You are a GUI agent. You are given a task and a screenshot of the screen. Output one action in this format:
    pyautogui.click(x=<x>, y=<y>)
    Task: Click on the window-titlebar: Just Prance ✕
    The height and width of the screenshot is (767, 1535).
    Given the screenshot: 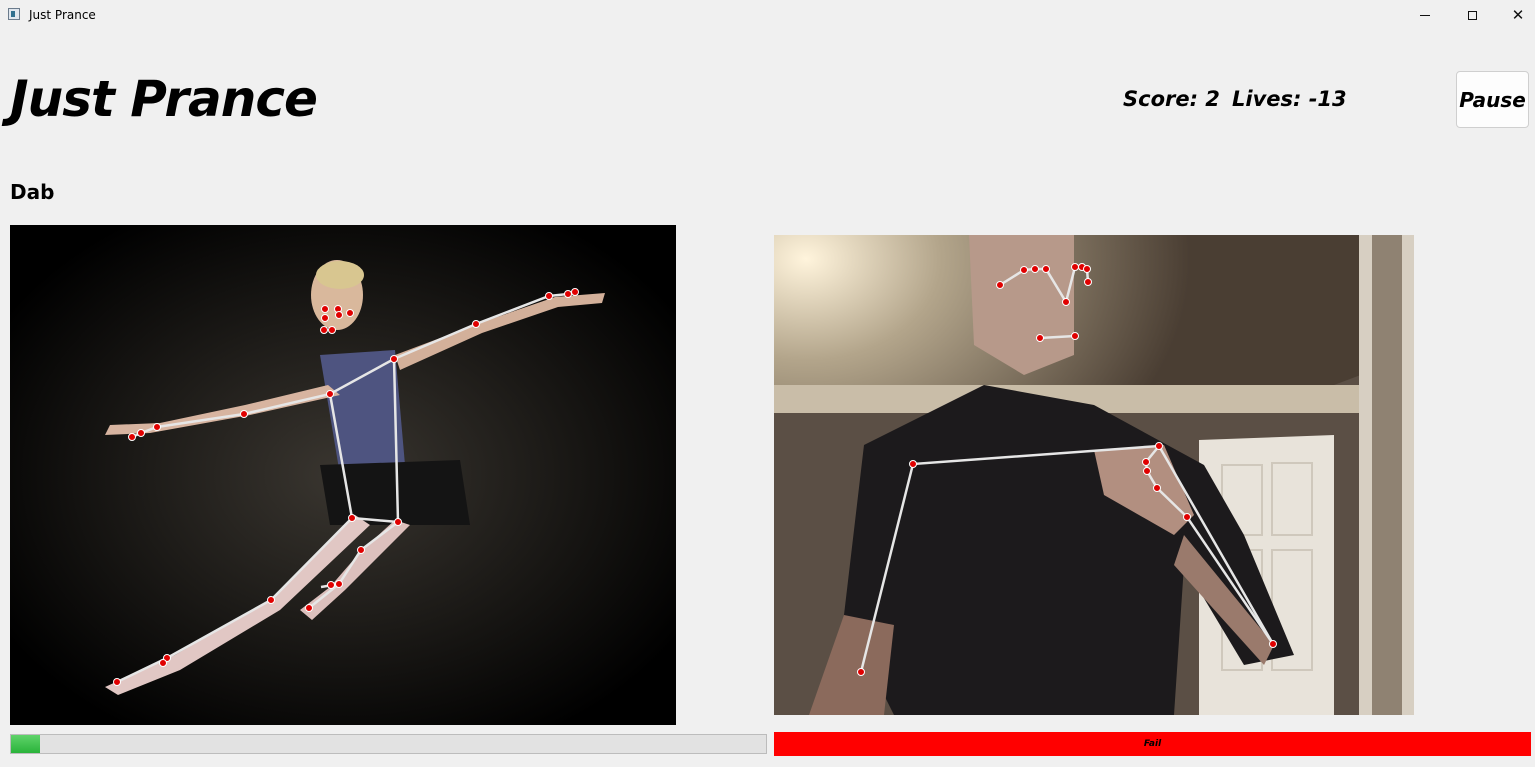 What is the action you would take?
    pyautogui.click(x=767, y=15)
    